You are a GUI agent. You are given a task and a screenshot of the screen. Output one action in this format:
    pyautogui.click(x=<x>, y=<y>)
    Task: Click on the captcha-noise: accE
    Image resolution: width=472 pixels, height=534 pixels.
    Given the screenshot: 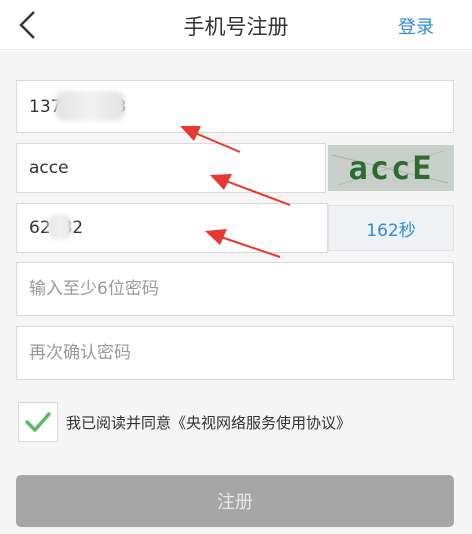 What is the action you would take?
    pyautogui.click(x=390, y=168)
    